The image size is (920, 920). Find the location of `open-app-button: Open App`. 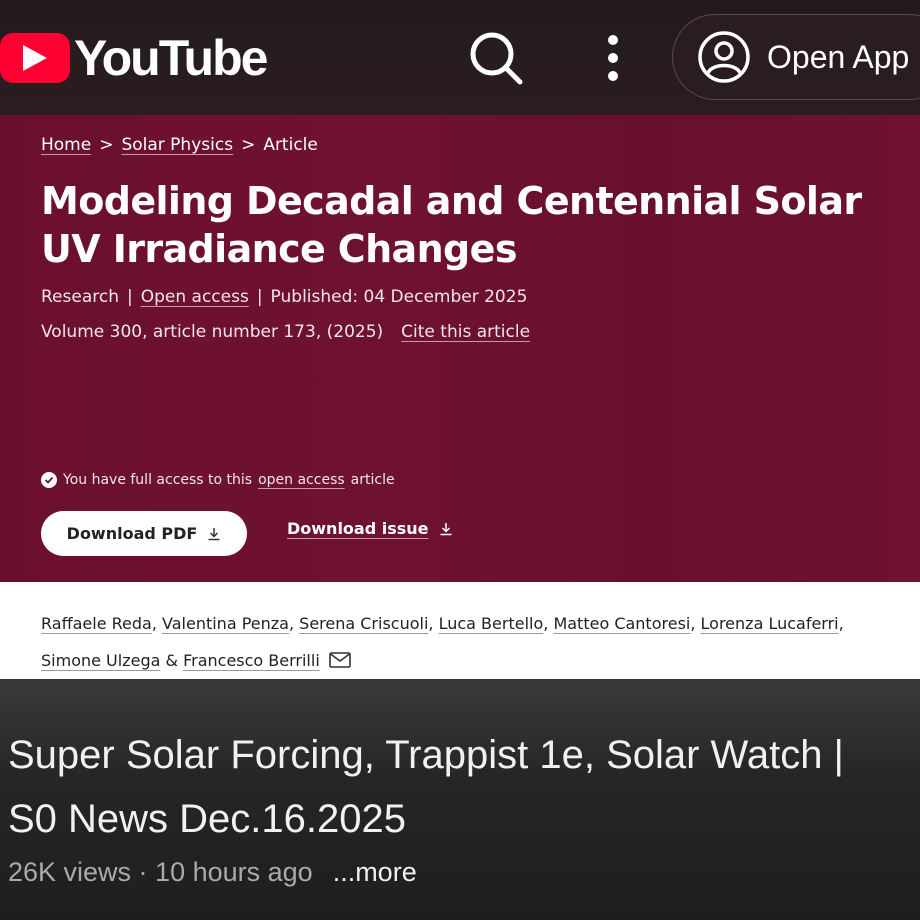

open-app-button: Open App is located at coordinates (796, 57).